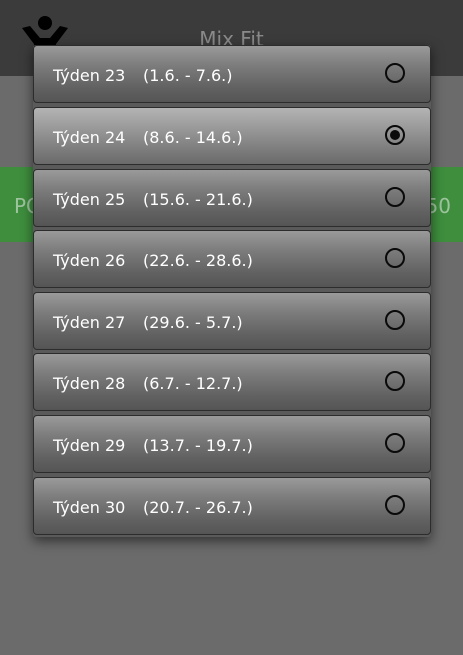 Image resolution: width=463 pixels, height=655 pixels. What do you see at coordinates (193, 137) in the screenshot?
I see `week-date-range: (8.6. - 14.6.)` at bounding box center [193, 137].